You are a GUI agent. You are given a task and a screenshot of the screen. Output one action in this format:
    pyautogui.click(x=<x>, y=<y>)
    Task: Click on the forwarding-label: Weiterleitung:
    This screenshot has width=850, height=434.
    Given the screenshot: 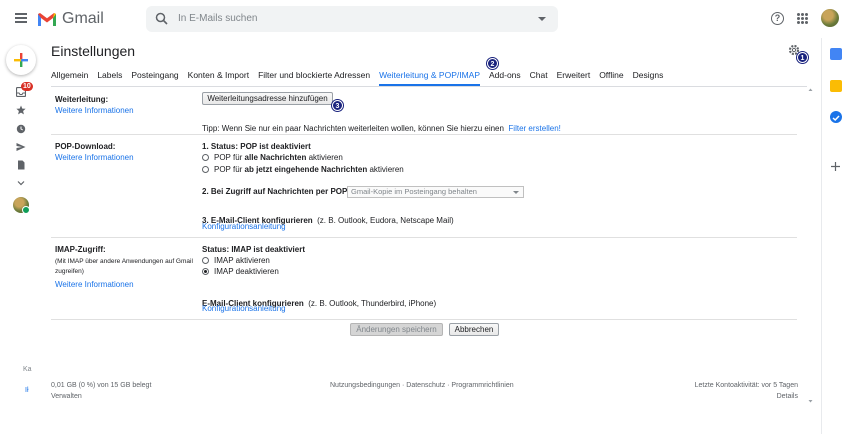 What is the action you would take?
    pyautogui.click(x=82, y=99)
    